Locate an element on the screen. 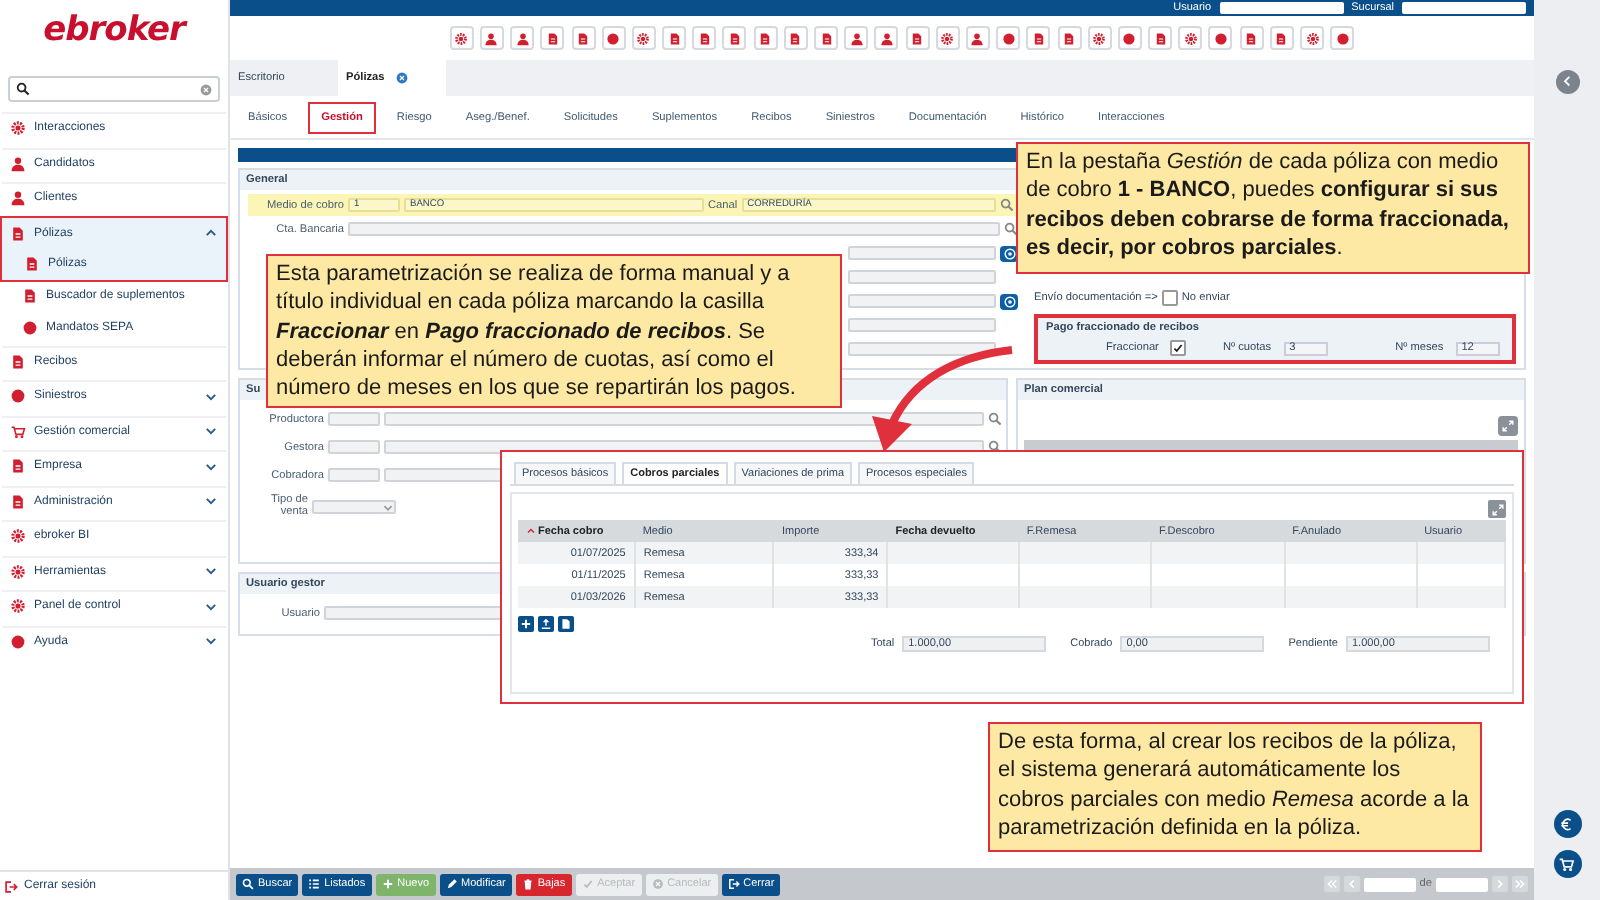 The image size is (1600, 900). callout-text: De esta forma, al crear los recibos de la póliza, el sistema generará automáticamente los cobros parciales con medio Remesa acorde a la parametrización definida en la póliza. is located at coordinates (1234, 785).